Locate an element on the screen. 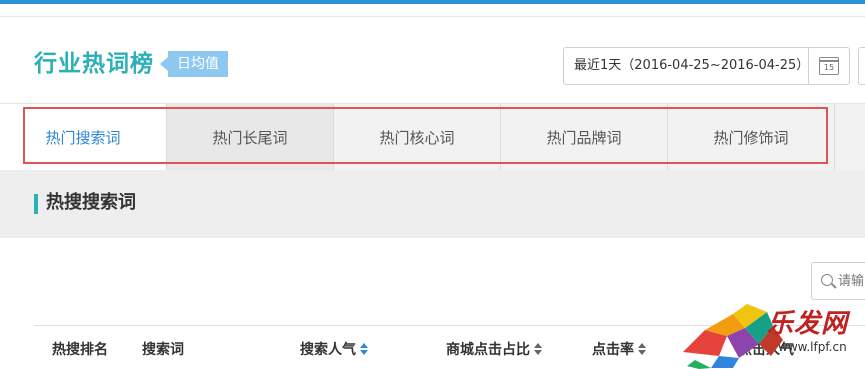 This screenshot has height=369, width=865. column-header-search-word: 搜索词 is located at coordinates (163, 350).